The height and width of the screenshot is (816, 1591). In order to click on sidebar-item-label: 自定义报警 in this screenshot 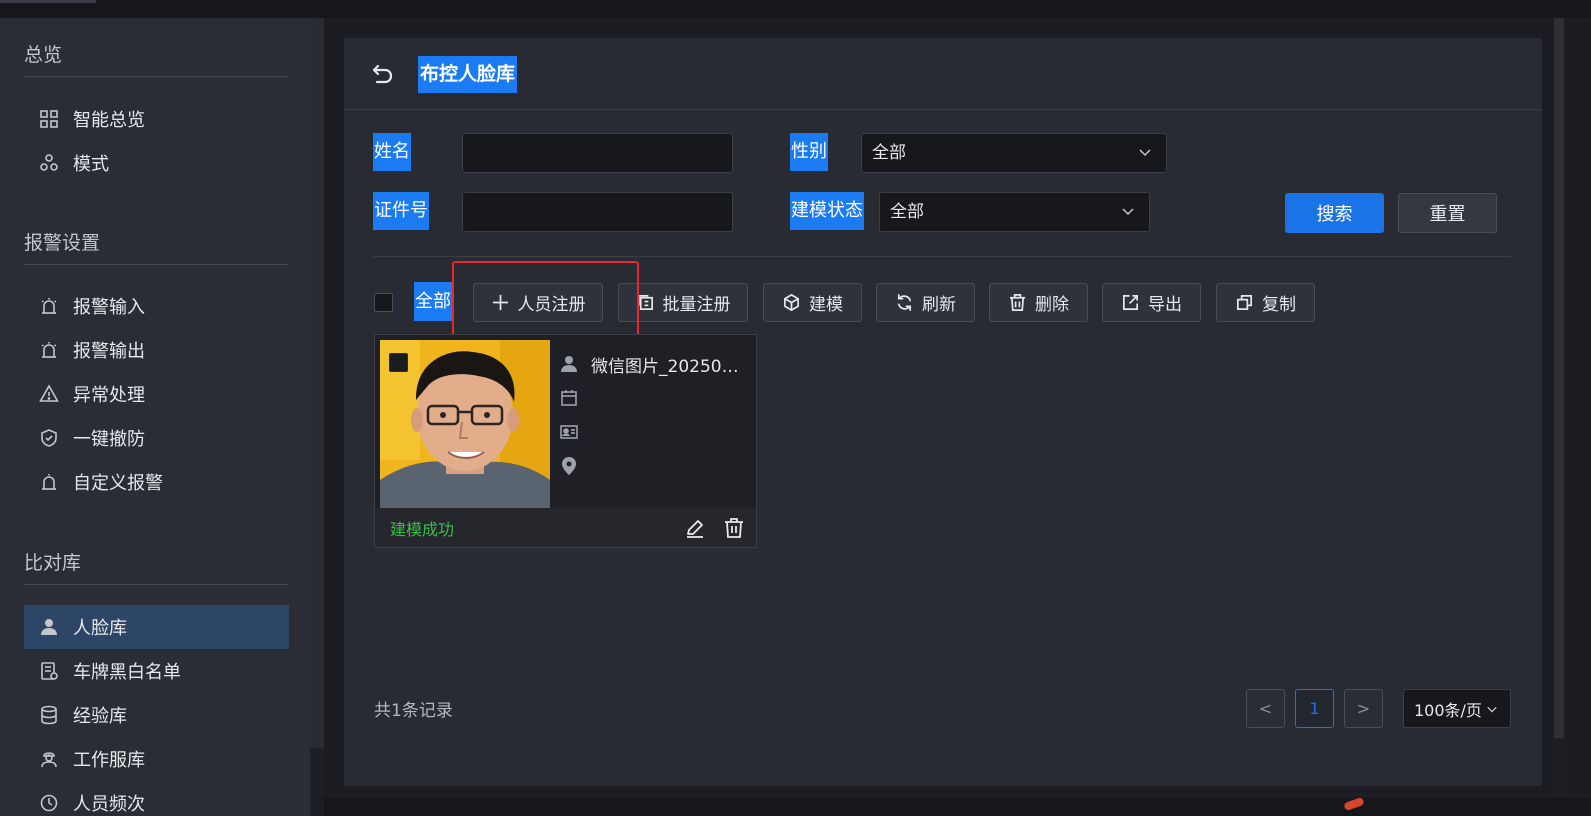, I will do `click(118, 483)`.